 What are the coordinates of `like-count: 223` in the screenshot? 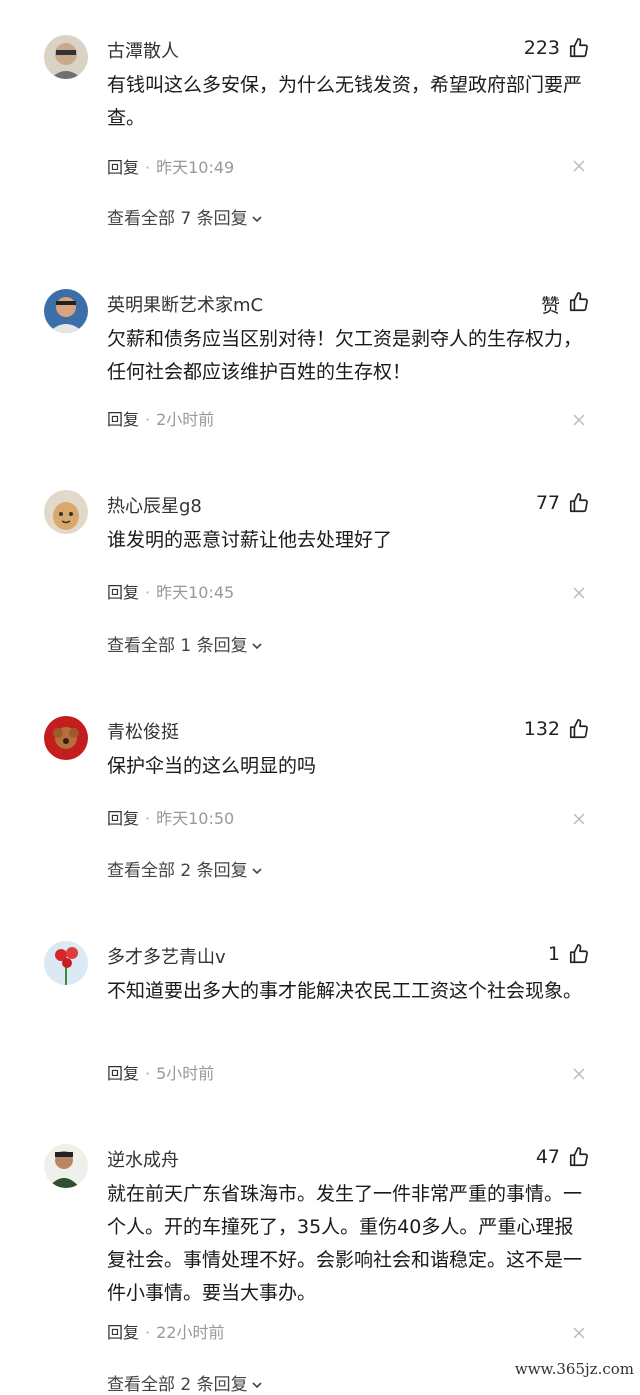 It's located at (541, 48).